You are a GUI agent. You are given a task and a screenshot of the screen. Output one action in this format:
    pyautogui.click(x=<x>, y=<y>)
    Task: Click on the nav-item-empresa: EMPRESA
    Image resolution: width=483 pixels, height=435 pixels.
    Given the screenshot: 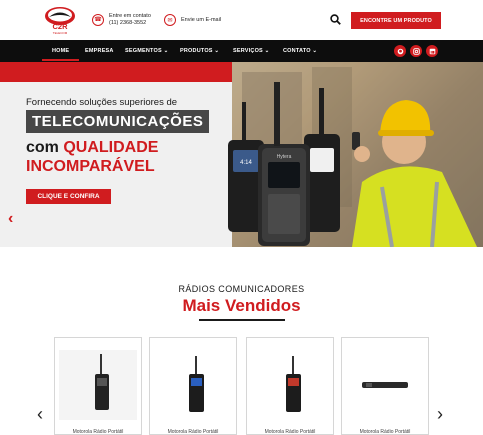 What is the action you would take?
    pyautogui.click(x=99, y=51)
    